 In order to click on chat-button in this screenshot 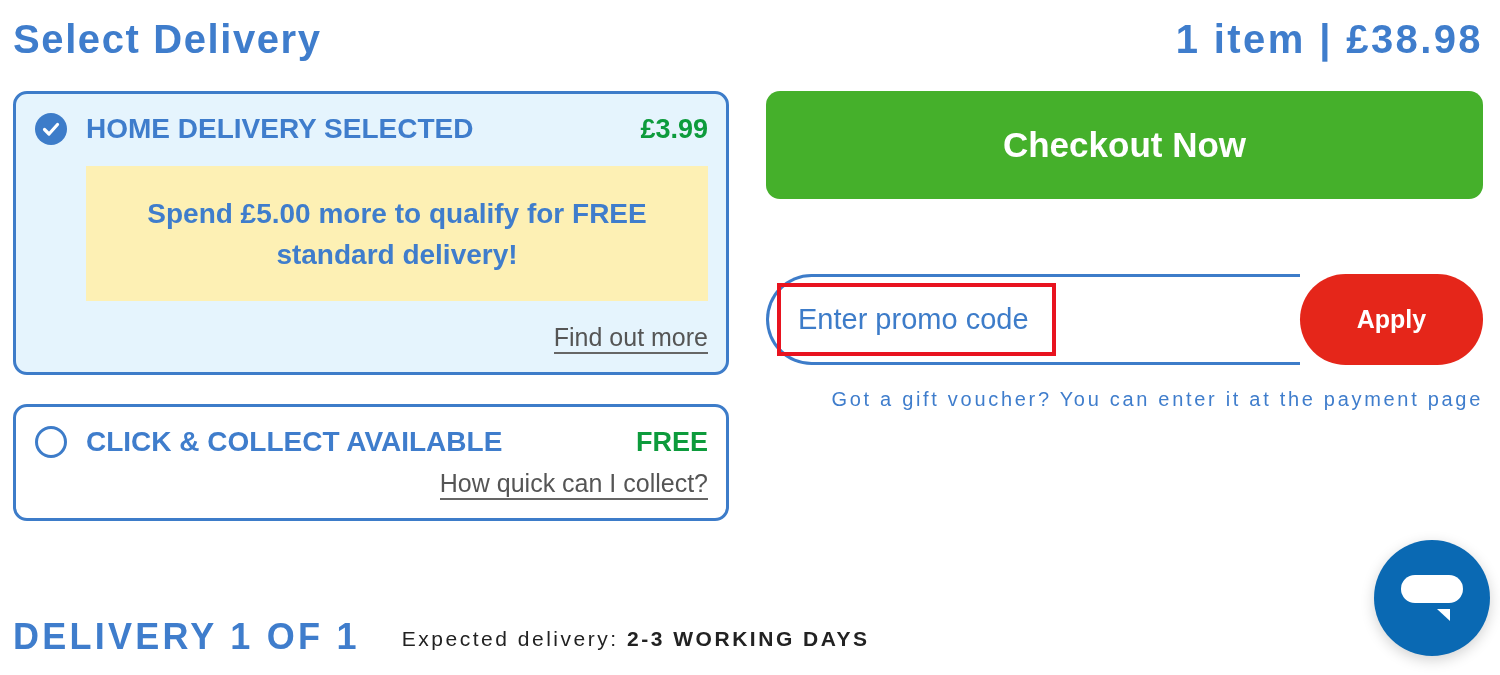, I will do `click(1432, 598)`.